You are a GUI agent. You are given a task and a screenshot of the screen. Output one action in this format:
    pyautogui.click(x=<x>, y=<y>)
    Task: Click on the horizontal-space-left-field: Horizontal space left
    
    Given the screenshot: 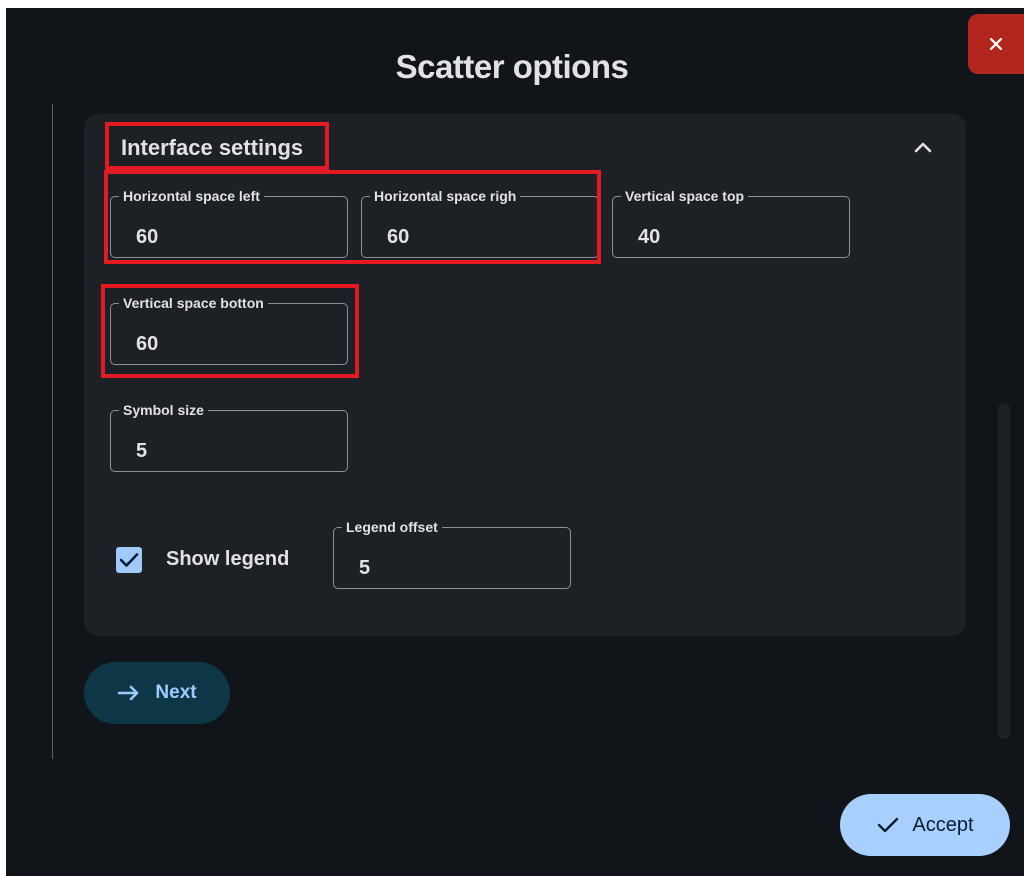 What is the action you would take?
    pyautogui.click(x=229, y=222)
    